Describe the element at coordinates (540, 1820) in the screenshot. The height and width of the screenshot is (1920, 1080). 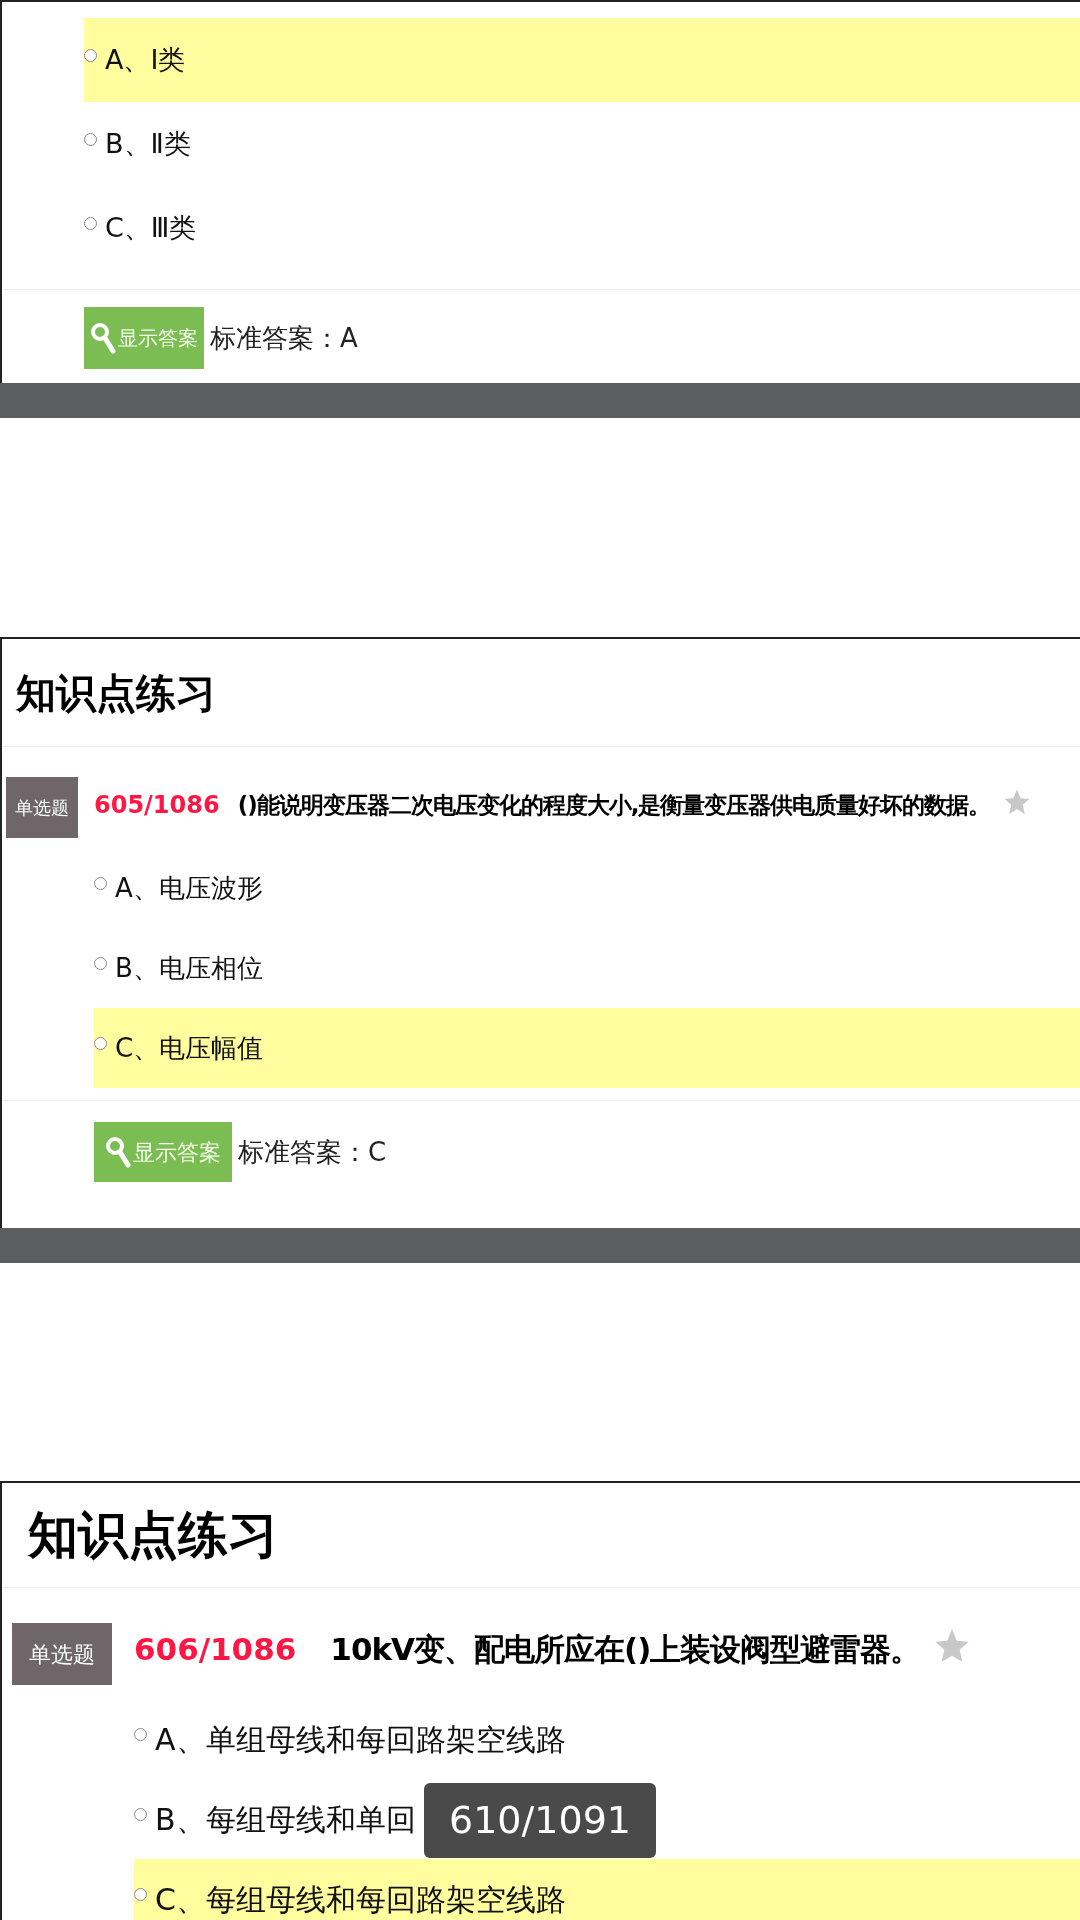
I see `page-counter: 610/1091` at that location.